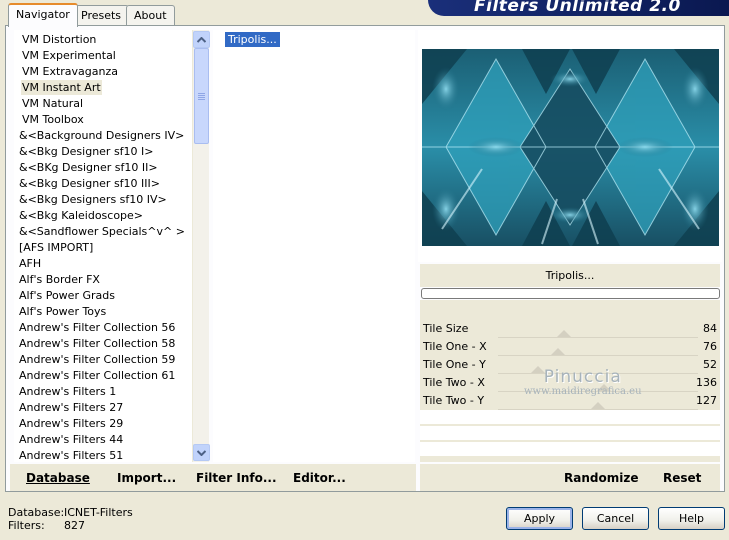 This screenshot has width=729, height=540. I want to click on database-button: Database, so click(58, 478).